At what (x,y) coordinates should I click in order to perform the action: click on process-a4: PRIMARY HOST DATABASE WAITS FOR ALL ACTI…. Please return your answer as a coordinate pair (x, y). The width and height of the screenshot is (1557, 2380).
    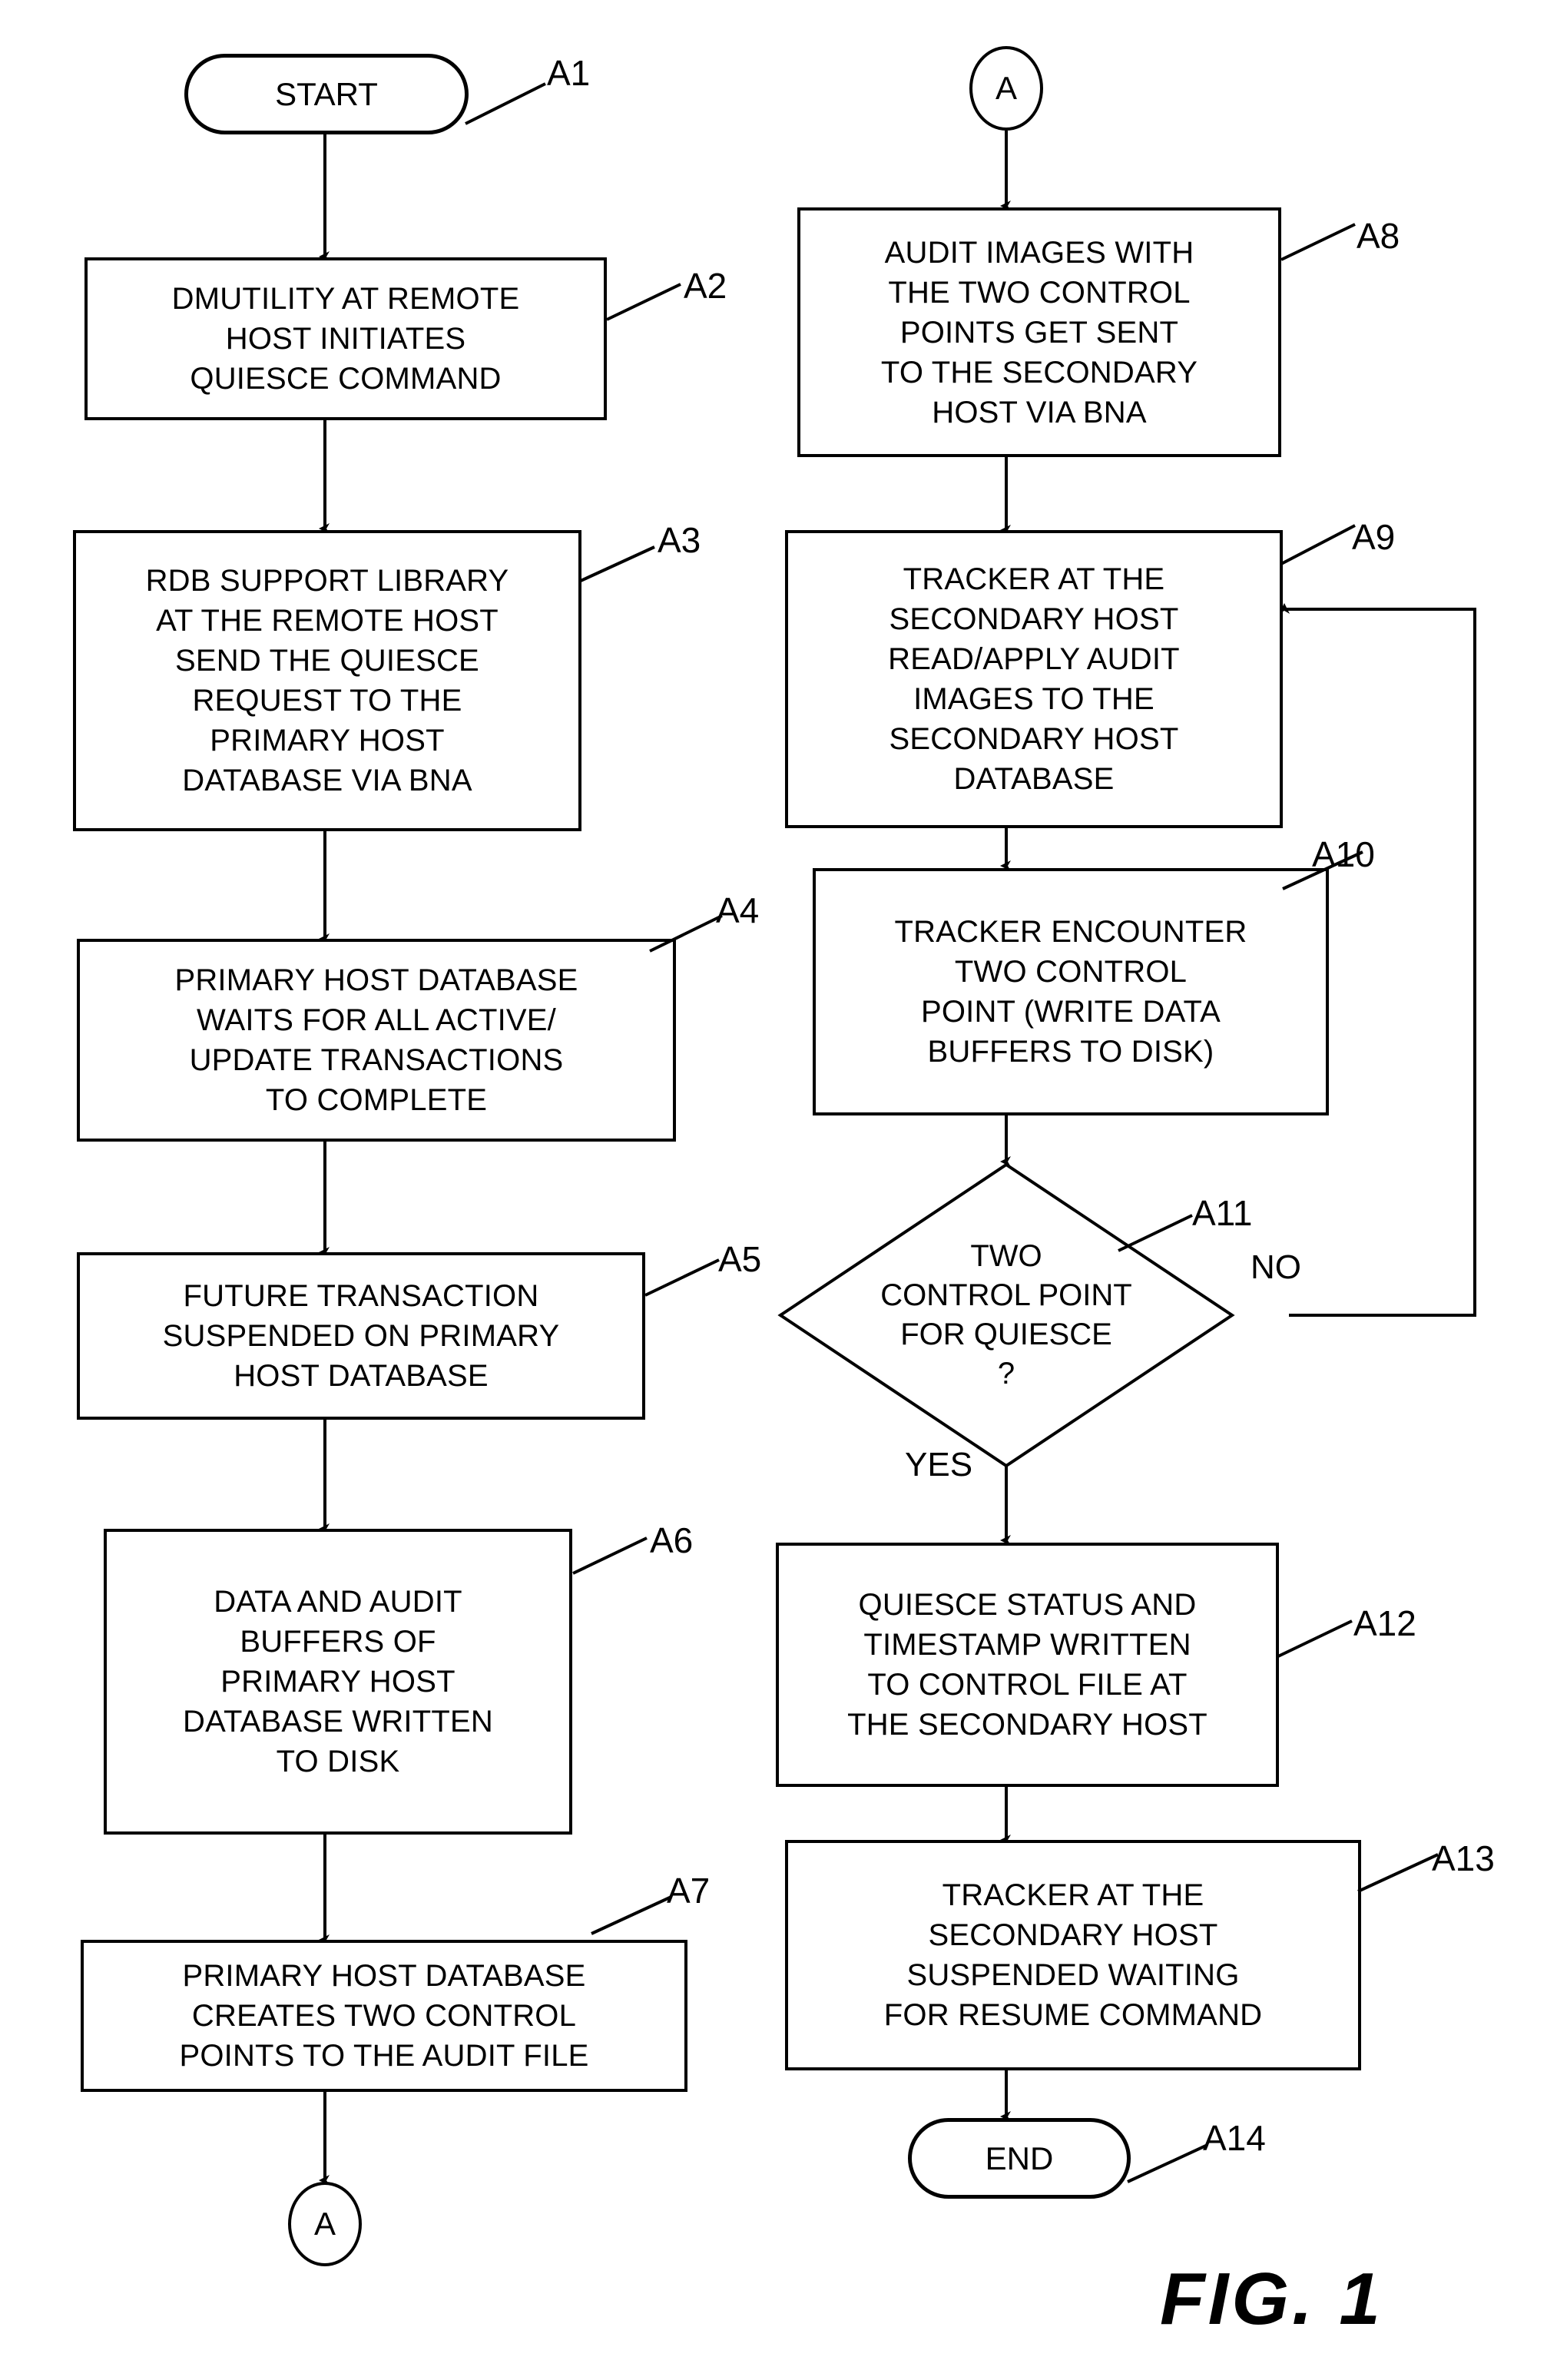
    Looking at the image, I should click on (376, 1040).